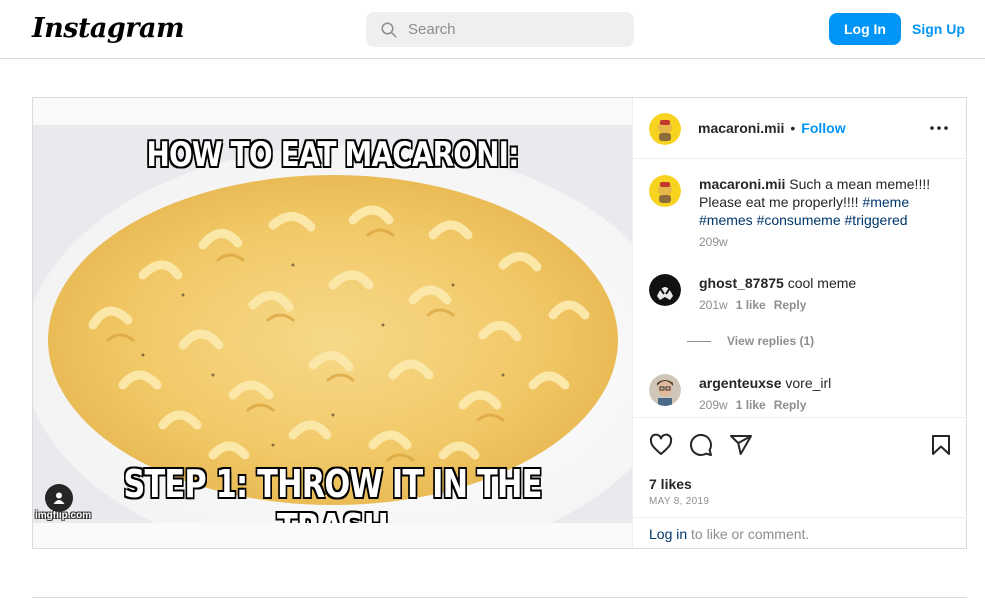  What do you see at coordinates (741, 128) in the screenshot?
I see `author-username: macaroni.mii` at bounding box center [741, 128].